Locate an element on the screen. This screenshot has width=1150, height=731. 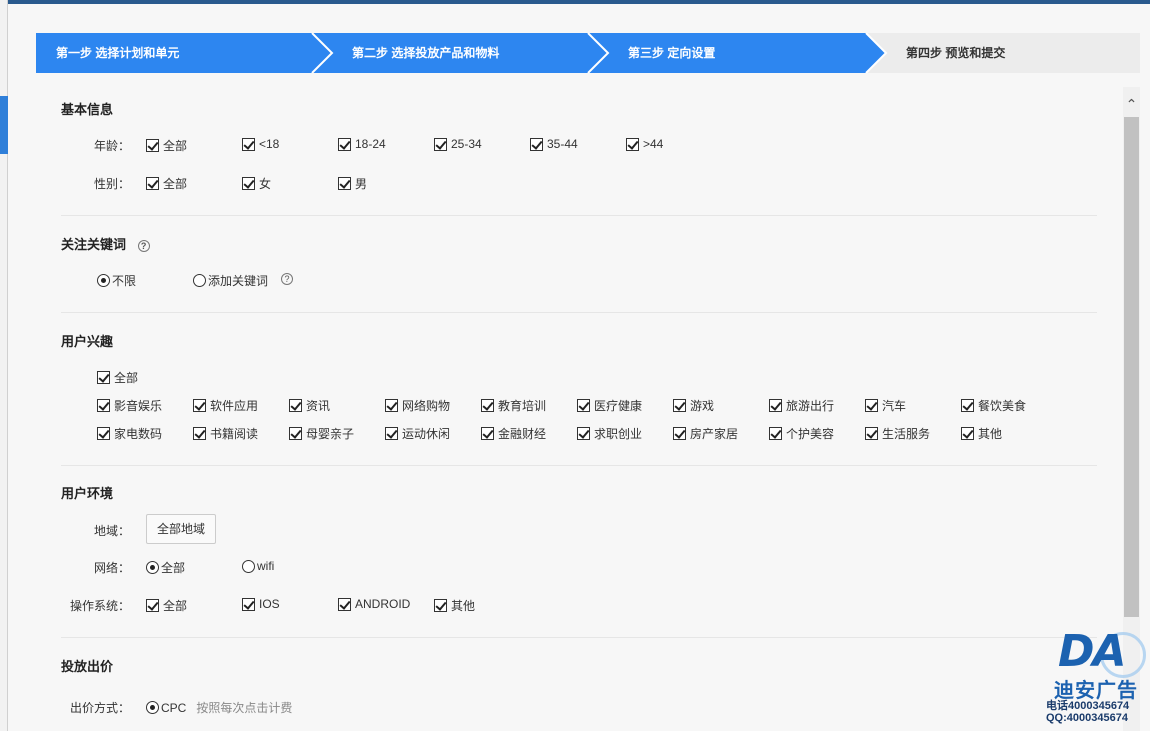
age-35-44-checkbox: 35-44 is located at coordinates (554, 144).